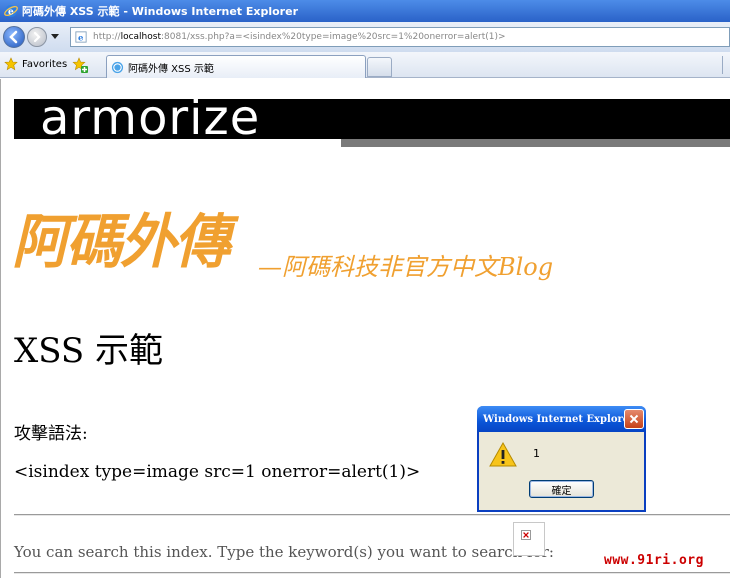 The image size is (730, 578). I want to click on new-tab-button, so click(379, 67).